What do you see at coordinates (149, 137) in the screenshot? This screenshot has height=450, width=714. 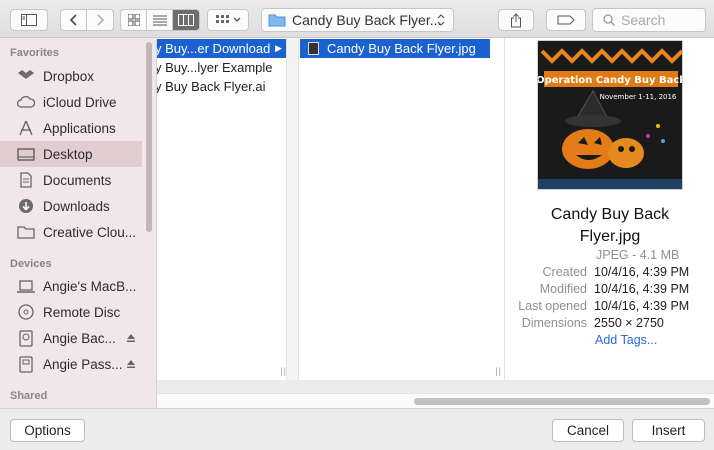 I see `sidebar-scrollbar` at bounding box center [149, 137].